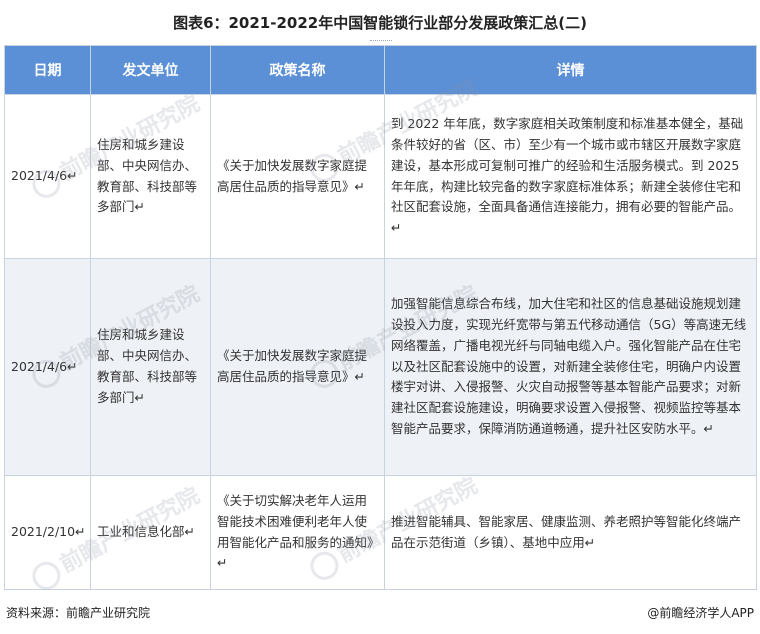  Describe the element at coordinates (150, 70) in the screenshot. I see `header-dept: 发文单位` at that location.